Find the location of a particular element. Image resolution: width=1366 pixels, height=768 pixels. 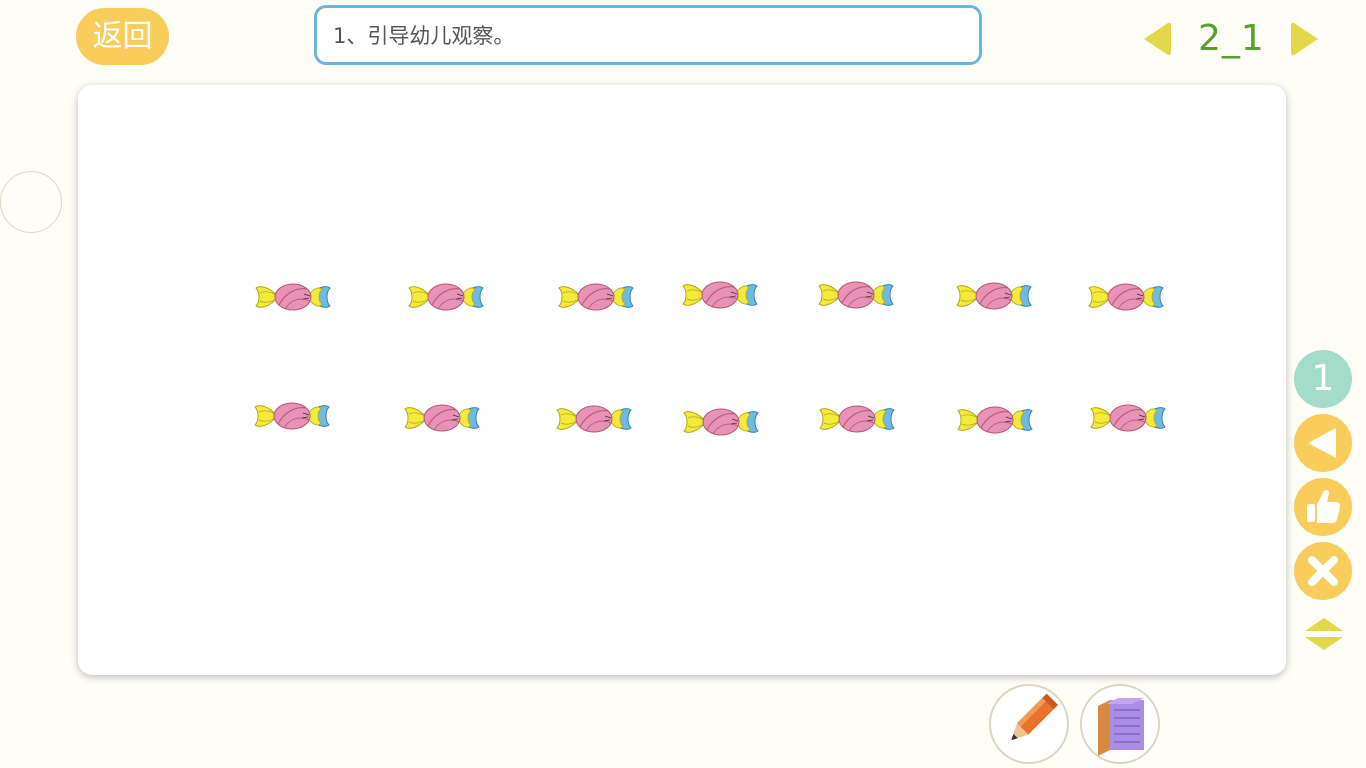

close-button is located at coordinates (1323, 571).